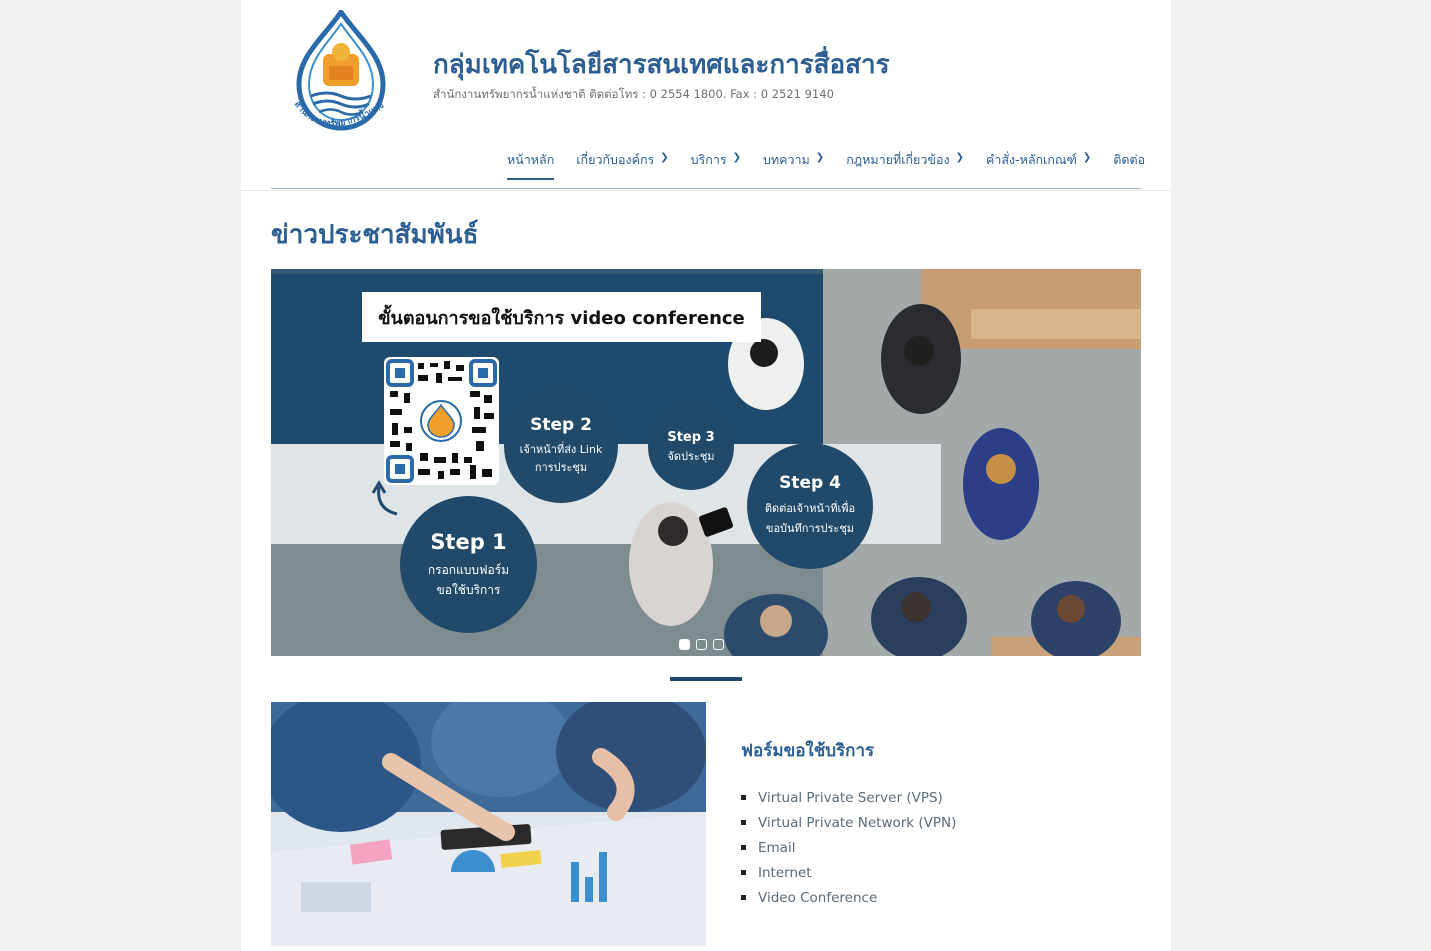 The height and width of the screenshot is (951, 1431). I want to click on slide-title-box: ขั้นตอนการขอใช้บริการ video conference, so click(561, 317).